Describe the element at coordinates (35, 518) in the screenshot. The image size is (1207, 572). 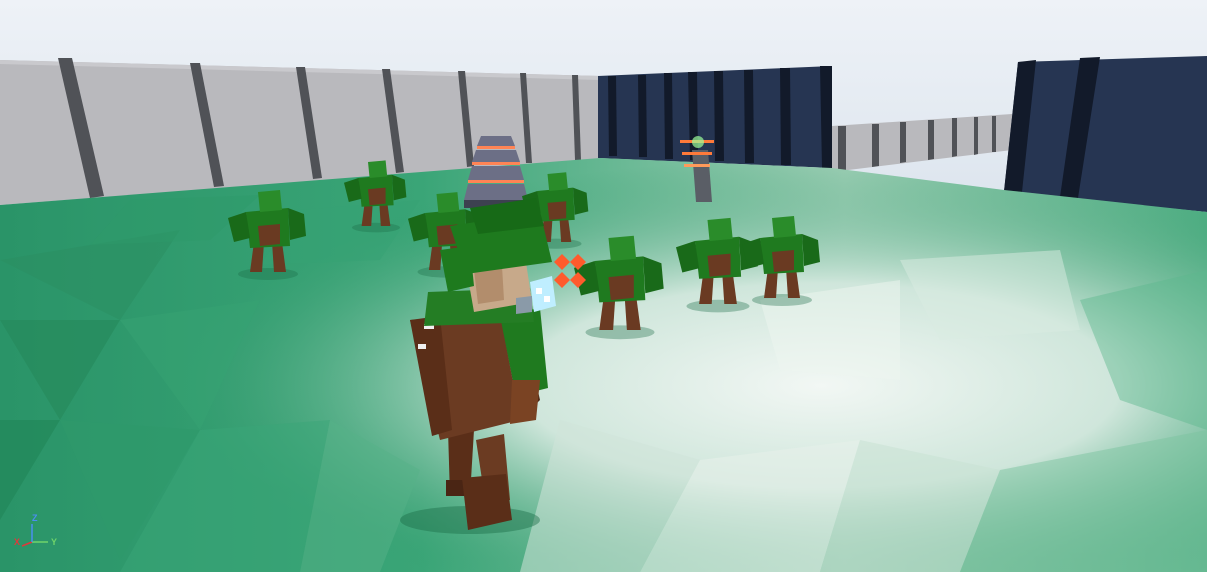
I see `axis-z-label: Z` at that location.